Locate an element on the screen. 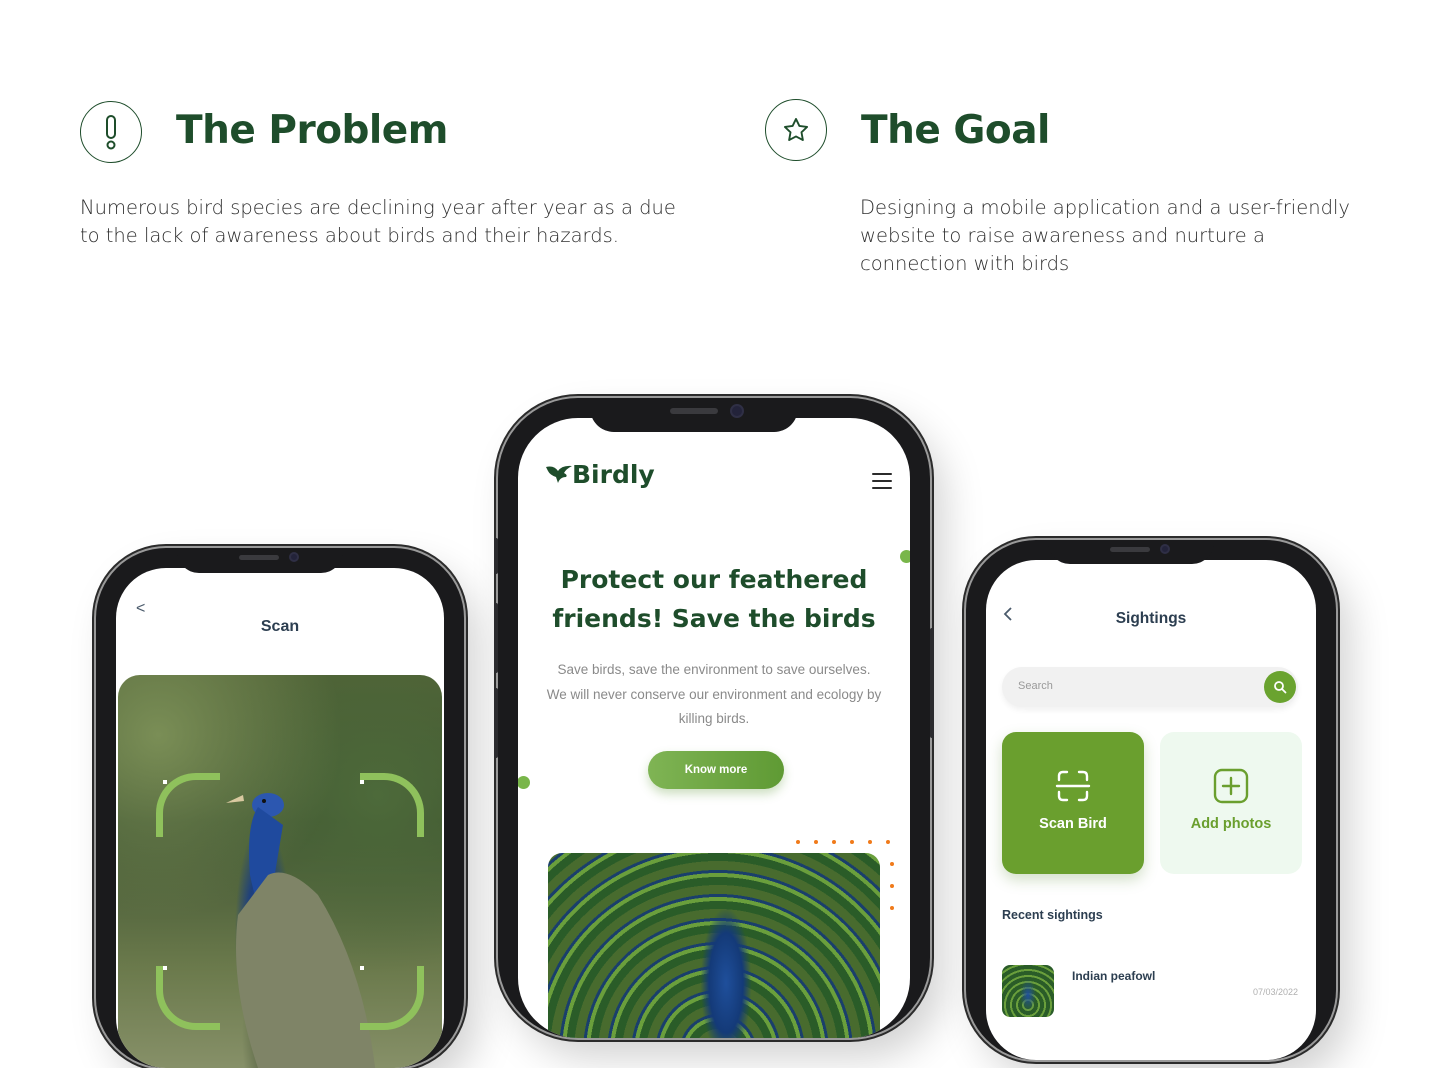 The image size is (1440, 1068). star-icon is located at coordinates (796, 129).